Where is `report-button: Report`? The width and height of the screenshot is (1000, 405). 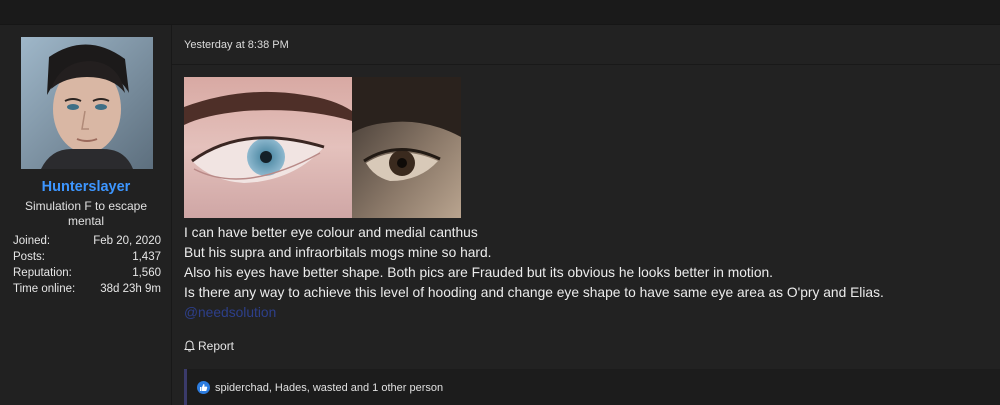 report-button: Report is located at coordinates (209, 346).